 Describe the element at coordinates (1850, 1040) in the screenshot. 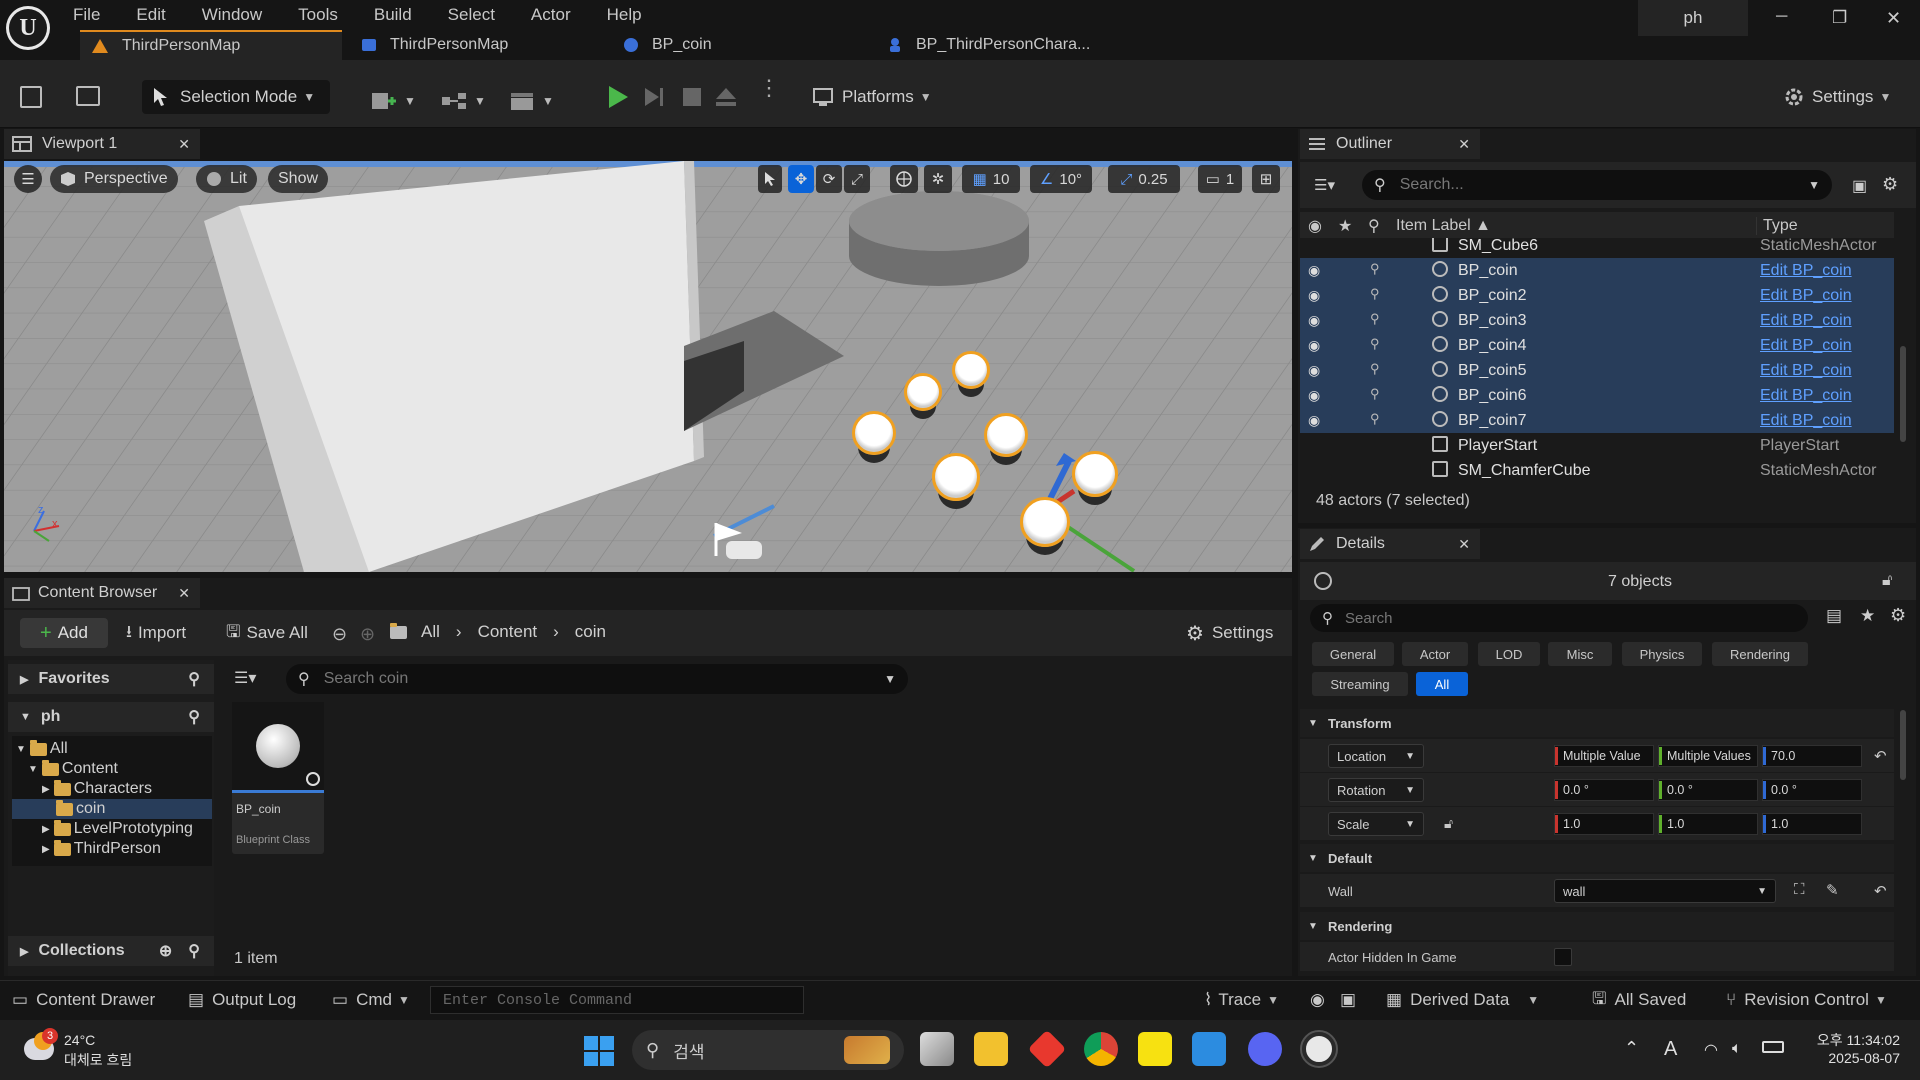

I see `clock-time: 오후 11:34:02` at that location.